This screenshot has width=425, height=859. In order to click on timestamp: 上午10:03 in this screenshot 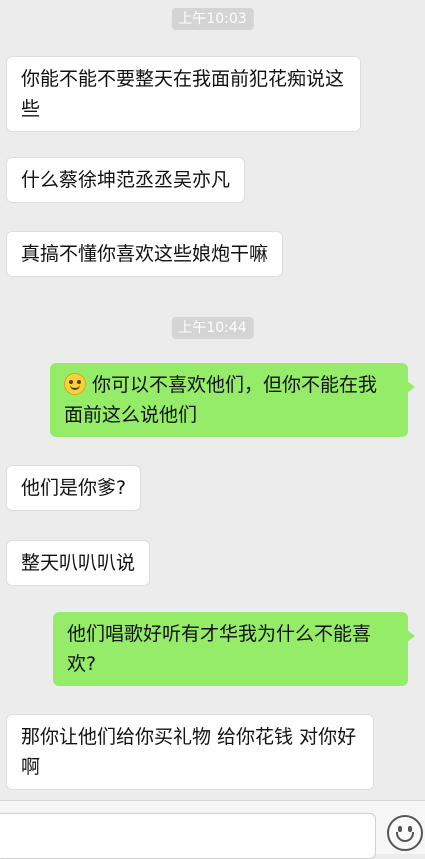, I will do `click(212, 19)`.